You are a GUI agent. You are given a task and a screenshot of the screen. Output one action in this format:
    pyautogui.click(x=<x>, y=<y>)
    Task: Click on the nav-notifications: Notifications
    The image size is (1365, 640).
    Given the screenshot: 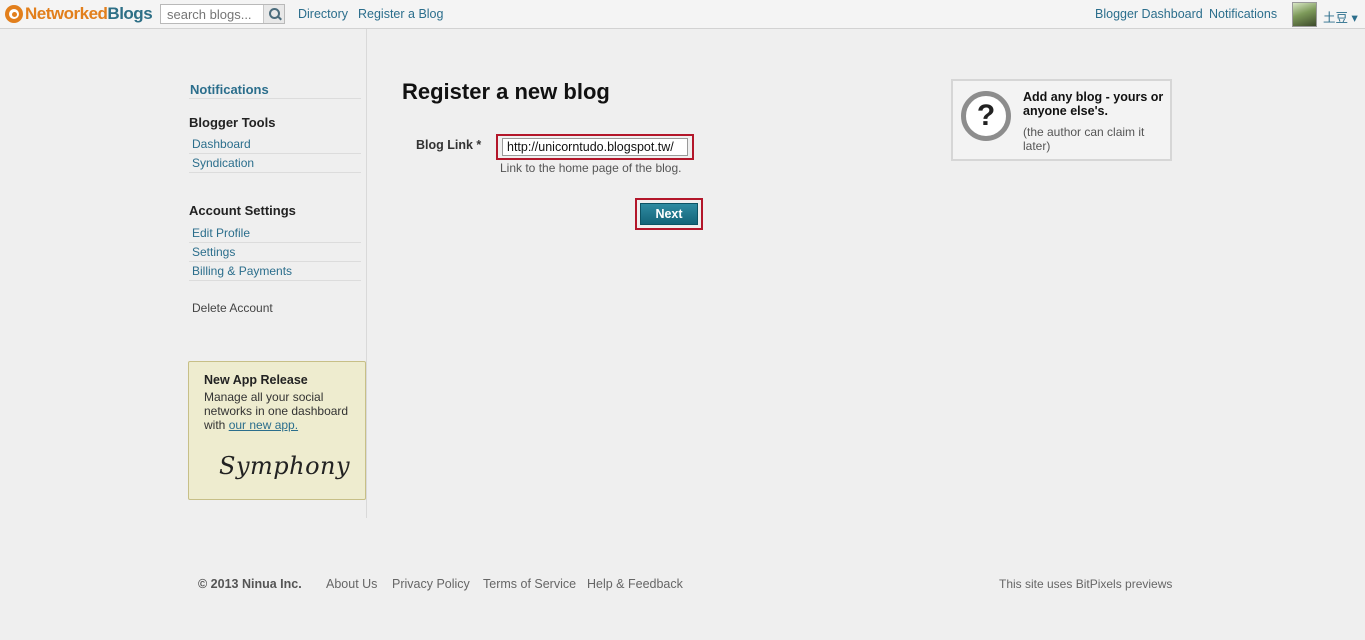 What is the action you would take?
    pyautogui.click(x=1243, y=14)
    